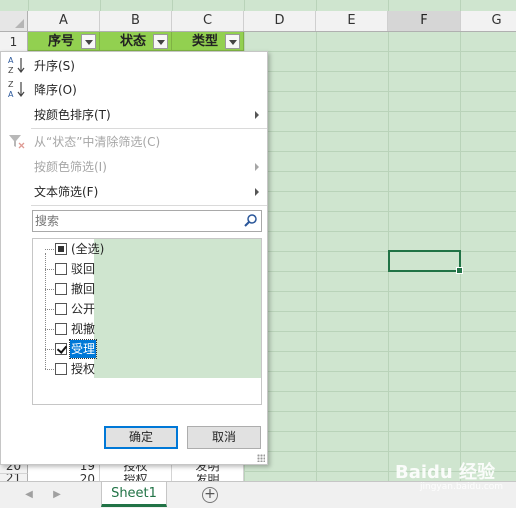 This screenshot has height=508, width=516. Describe the element at coordinates (19, 23) in the screenshot. I see `select-all-triangle-icon` at that location.